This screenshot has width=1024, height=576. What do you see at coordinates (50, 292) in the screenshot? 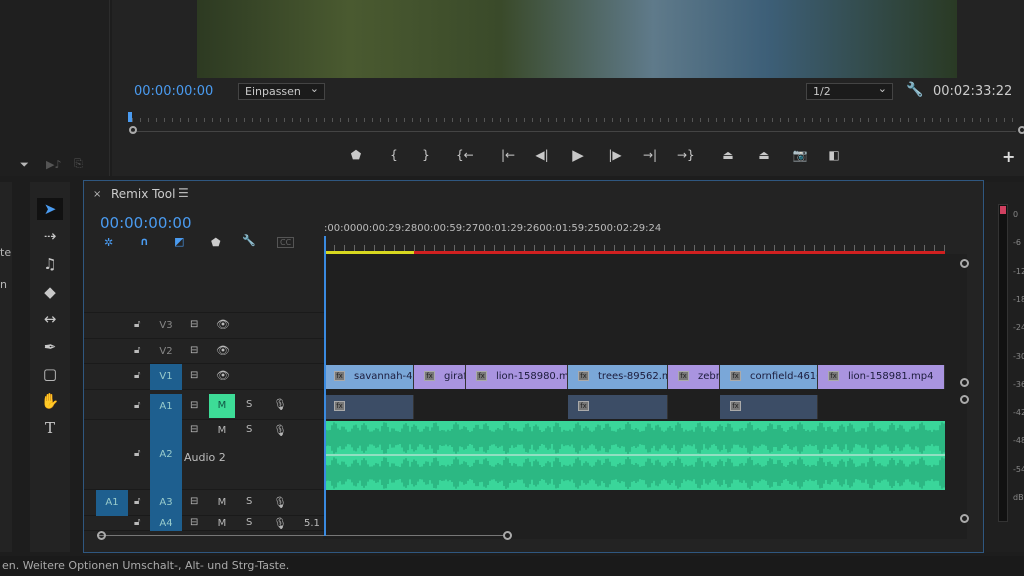
I see `razor-tool-icon: ◆` at bounding box center [50, 292].